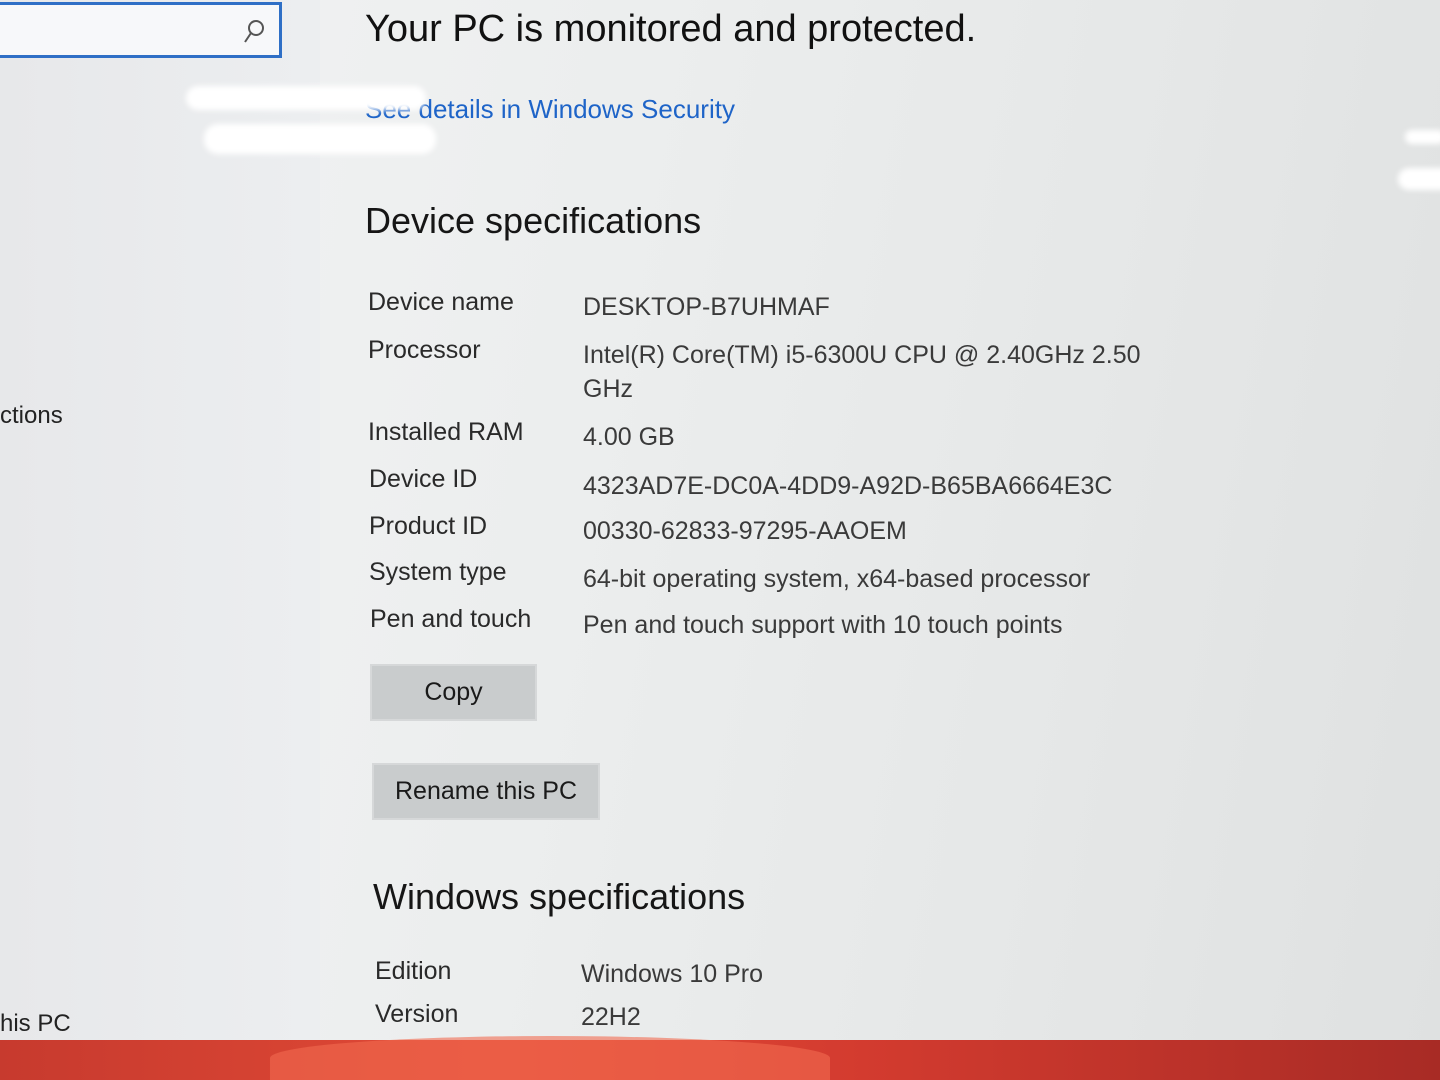  I want to click on spec-label-product-id: Product ID, so click(428, 526).